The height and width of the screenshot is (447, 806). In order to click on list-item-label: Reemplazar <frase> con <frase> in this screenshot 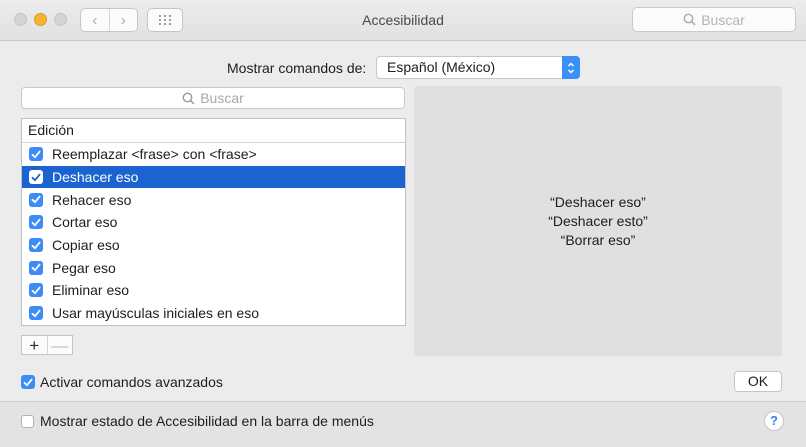, I will do `click(154, 154)`.